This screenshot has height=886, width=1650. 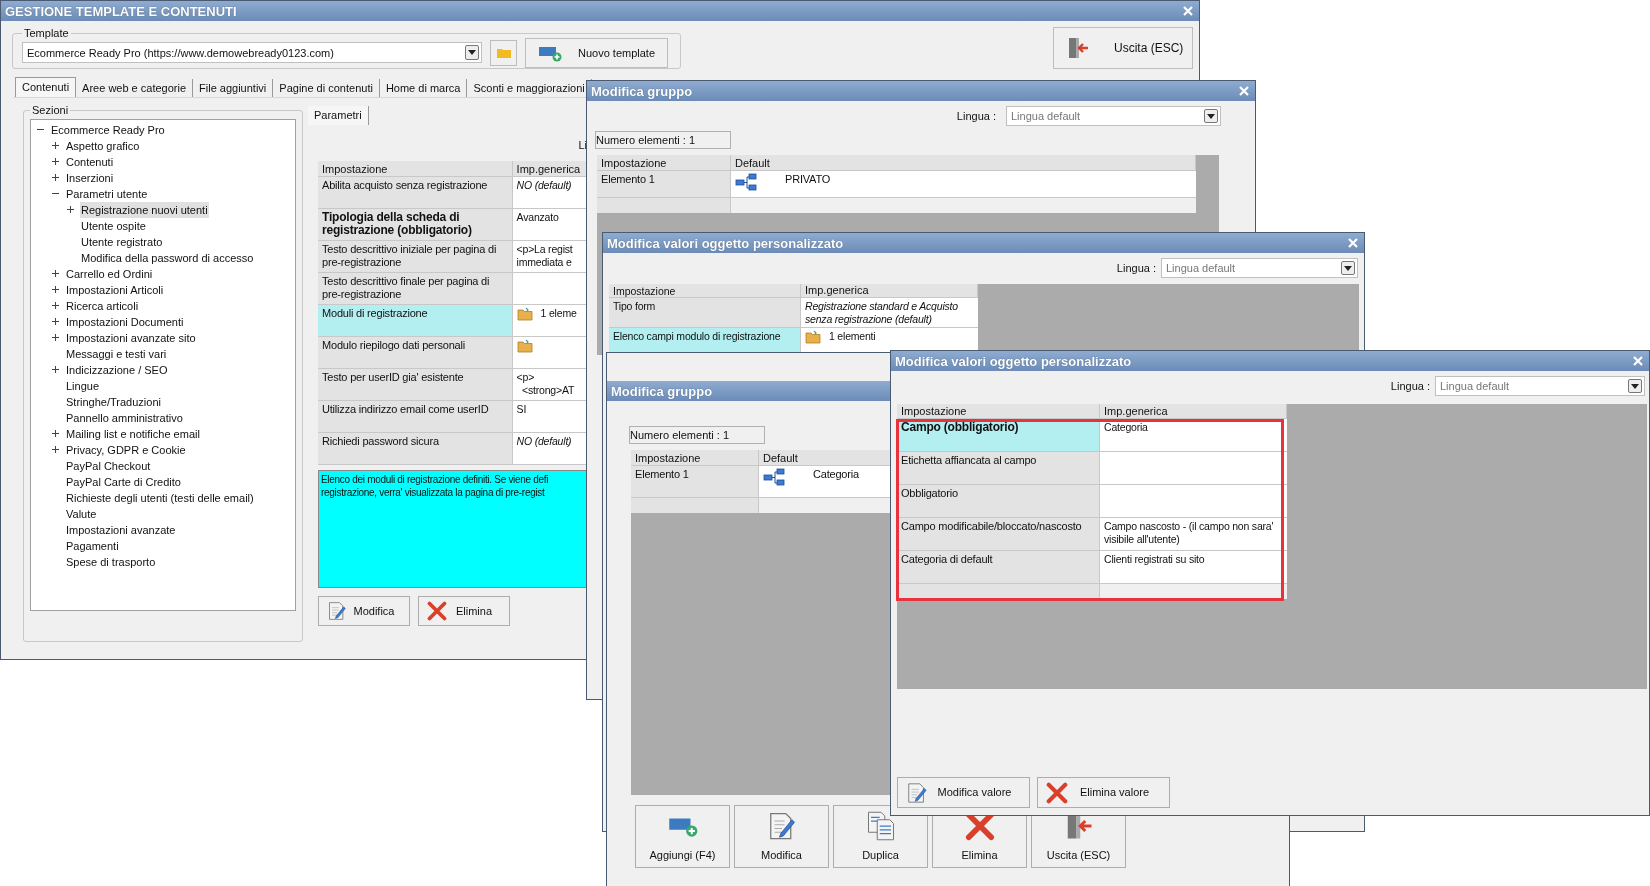 I want to click on tree-item: Registrazione nuovi utenti, so click(x=144, y=209).